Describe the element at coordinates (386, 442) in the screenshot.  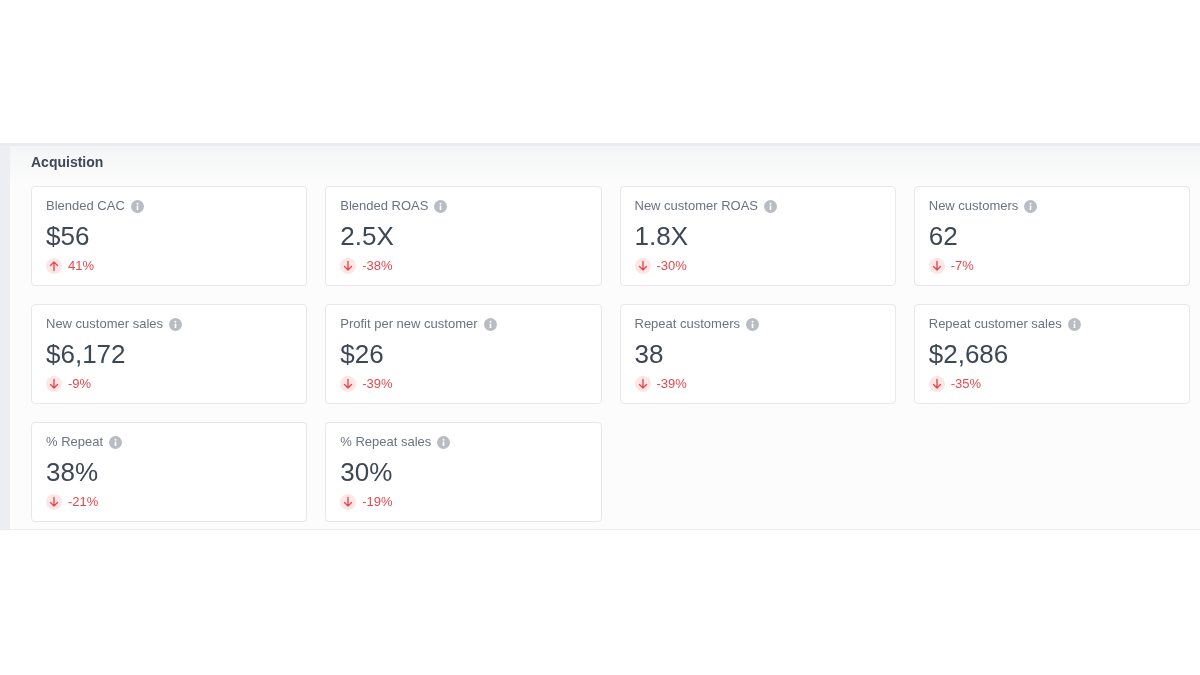
I see `metric-label: % Repeat sales` at that location.